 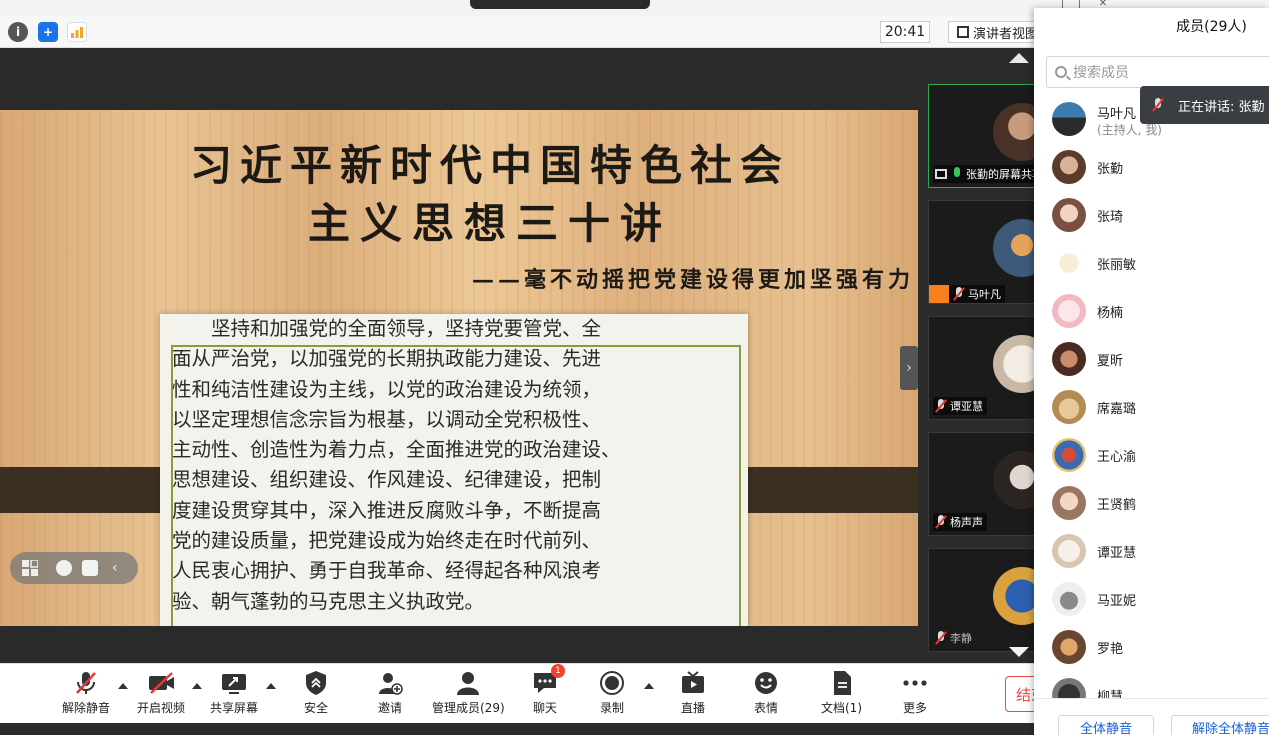 What do you see at coordinates (328, 601) in the screenshot?
I see `slide-body-line: 验、朝气蓬勃的马克思主义执政党。` at bounding box center [328, 601].